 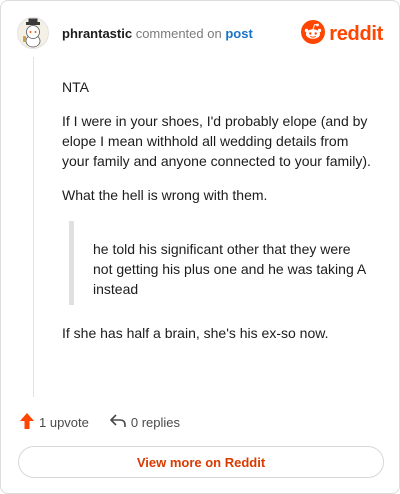 I want to click on upvote-count: 1 upvote, so click(x=64, y=422).